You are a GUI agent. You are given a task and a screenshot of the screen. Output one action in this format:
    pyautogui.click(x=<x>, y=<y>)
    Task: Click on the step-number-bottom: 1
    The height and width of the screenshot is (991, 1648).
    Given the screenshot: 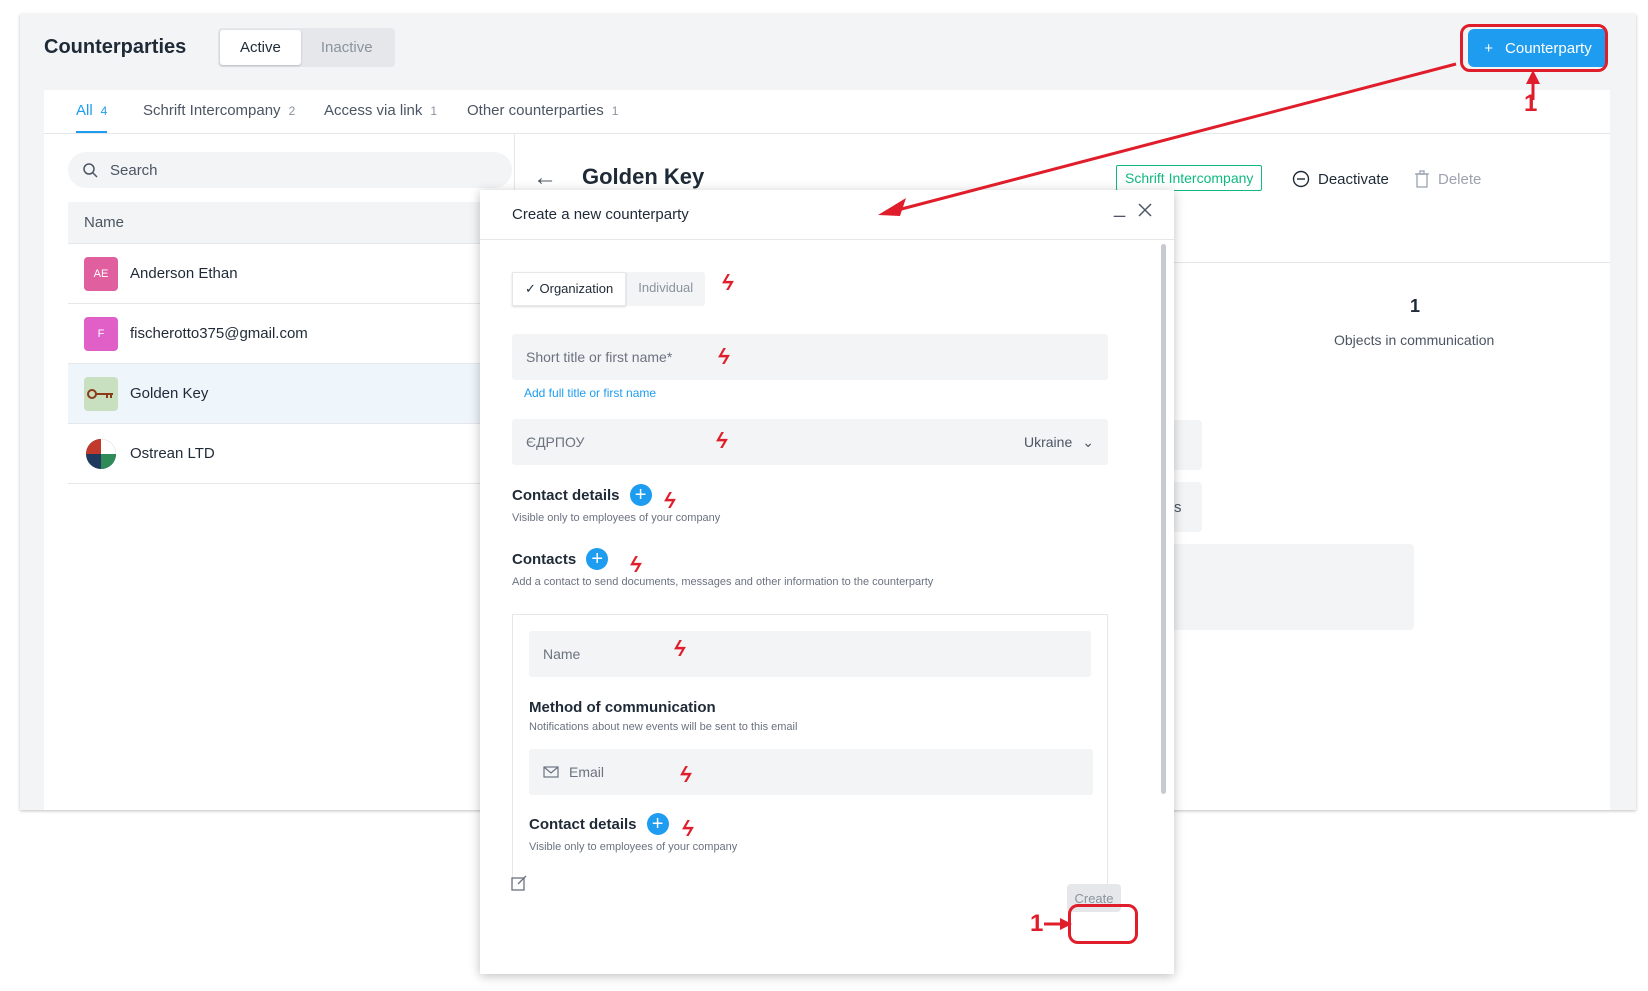 What is the action you would take?
    pyautogui.click(x=1037, y=923)
    